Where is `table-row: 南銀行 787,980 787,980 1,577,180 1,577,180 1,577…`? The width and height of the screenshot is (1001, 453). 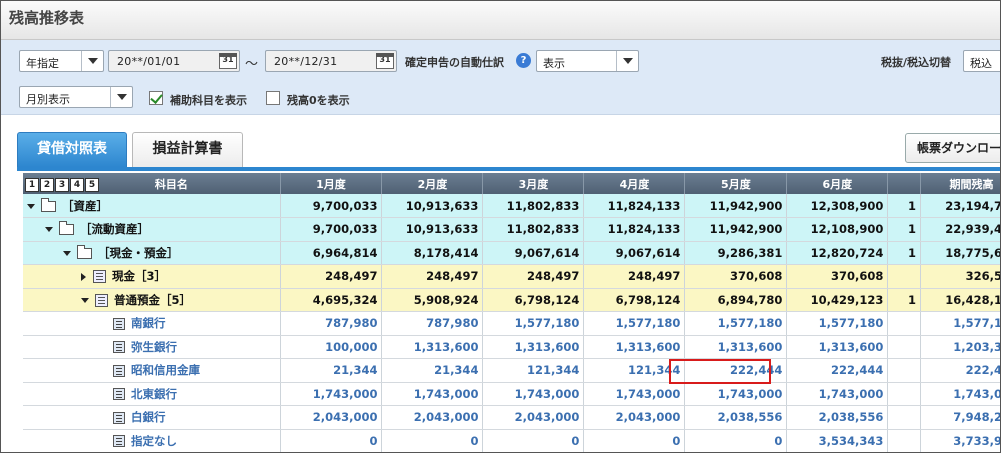
table-row: 南銀行 787,980 787,980 1,577,180 1,577,180 1,577… is located at coordinates (511, 323).